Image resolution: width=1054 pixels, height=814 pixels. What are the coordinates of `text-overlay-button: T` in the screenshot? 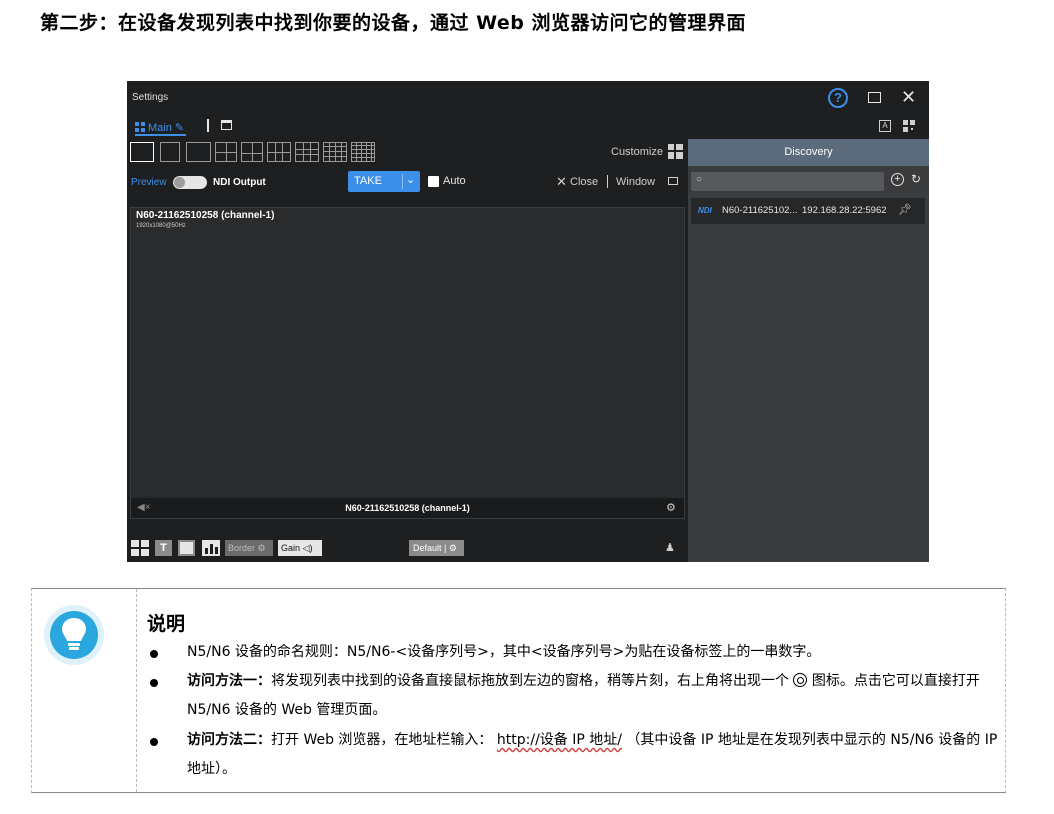 It's located at (163, 548).